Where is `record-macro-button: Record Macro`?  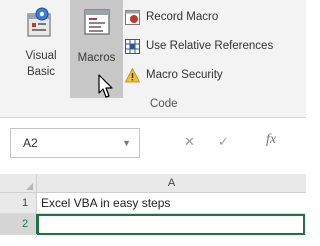
record-macro-button: Record Macro is located at coordinates (213, 17).